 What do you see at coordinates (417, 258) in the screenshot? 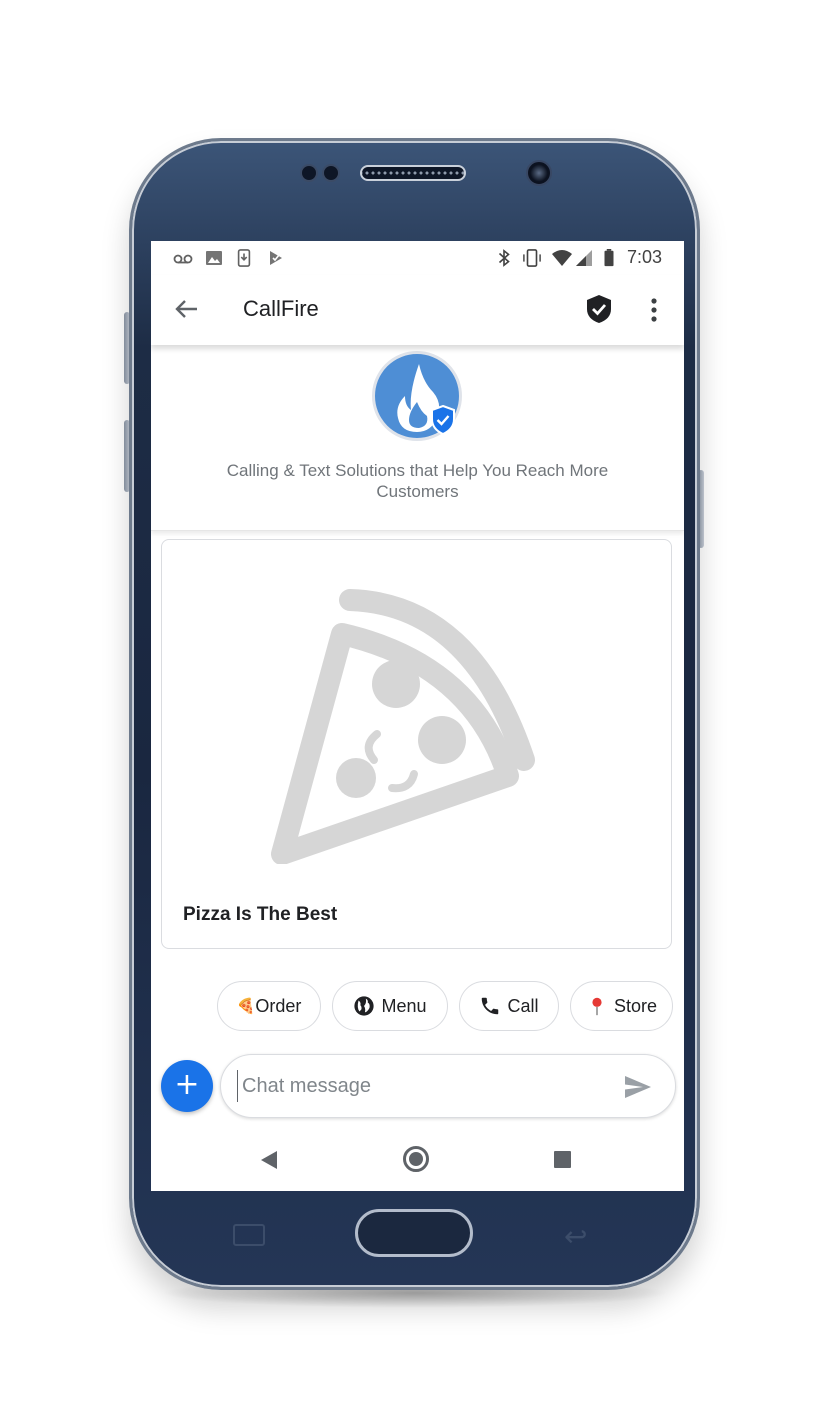
I see `status-bar: 7:03` at bounding box center [417, 258].